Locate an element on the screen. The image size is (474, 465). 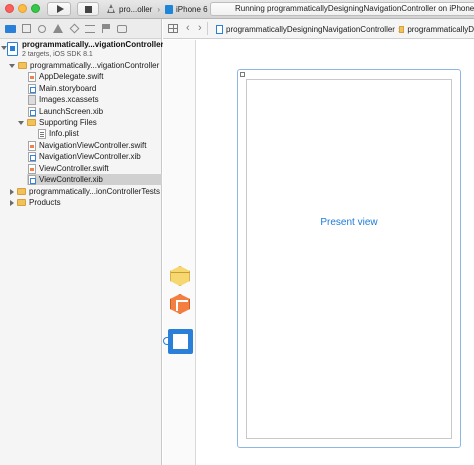
iphone-device-icon is located at coordinates (169, 9).